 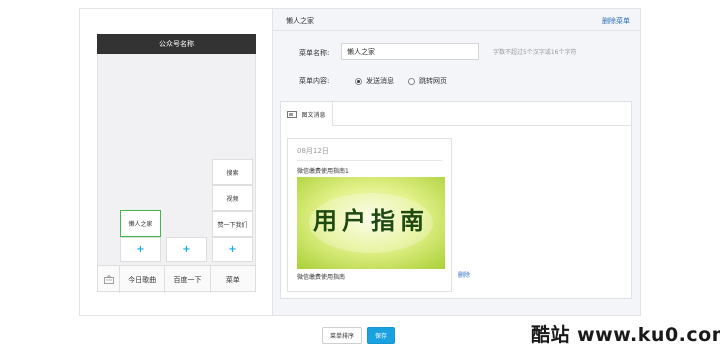 I want to click on cover-title-text: 用户指南, so click(x=371, y=220).